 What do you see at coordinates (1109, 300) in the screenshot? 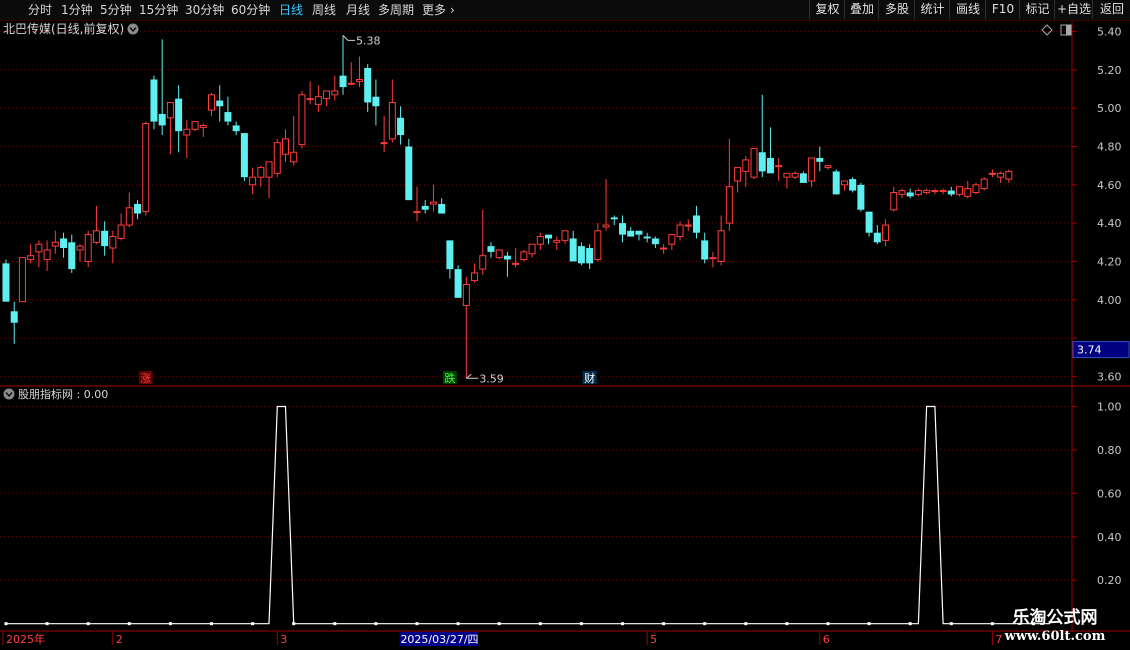
I see `main-tick-label: 4.00` at bounding box center [1109, 300].